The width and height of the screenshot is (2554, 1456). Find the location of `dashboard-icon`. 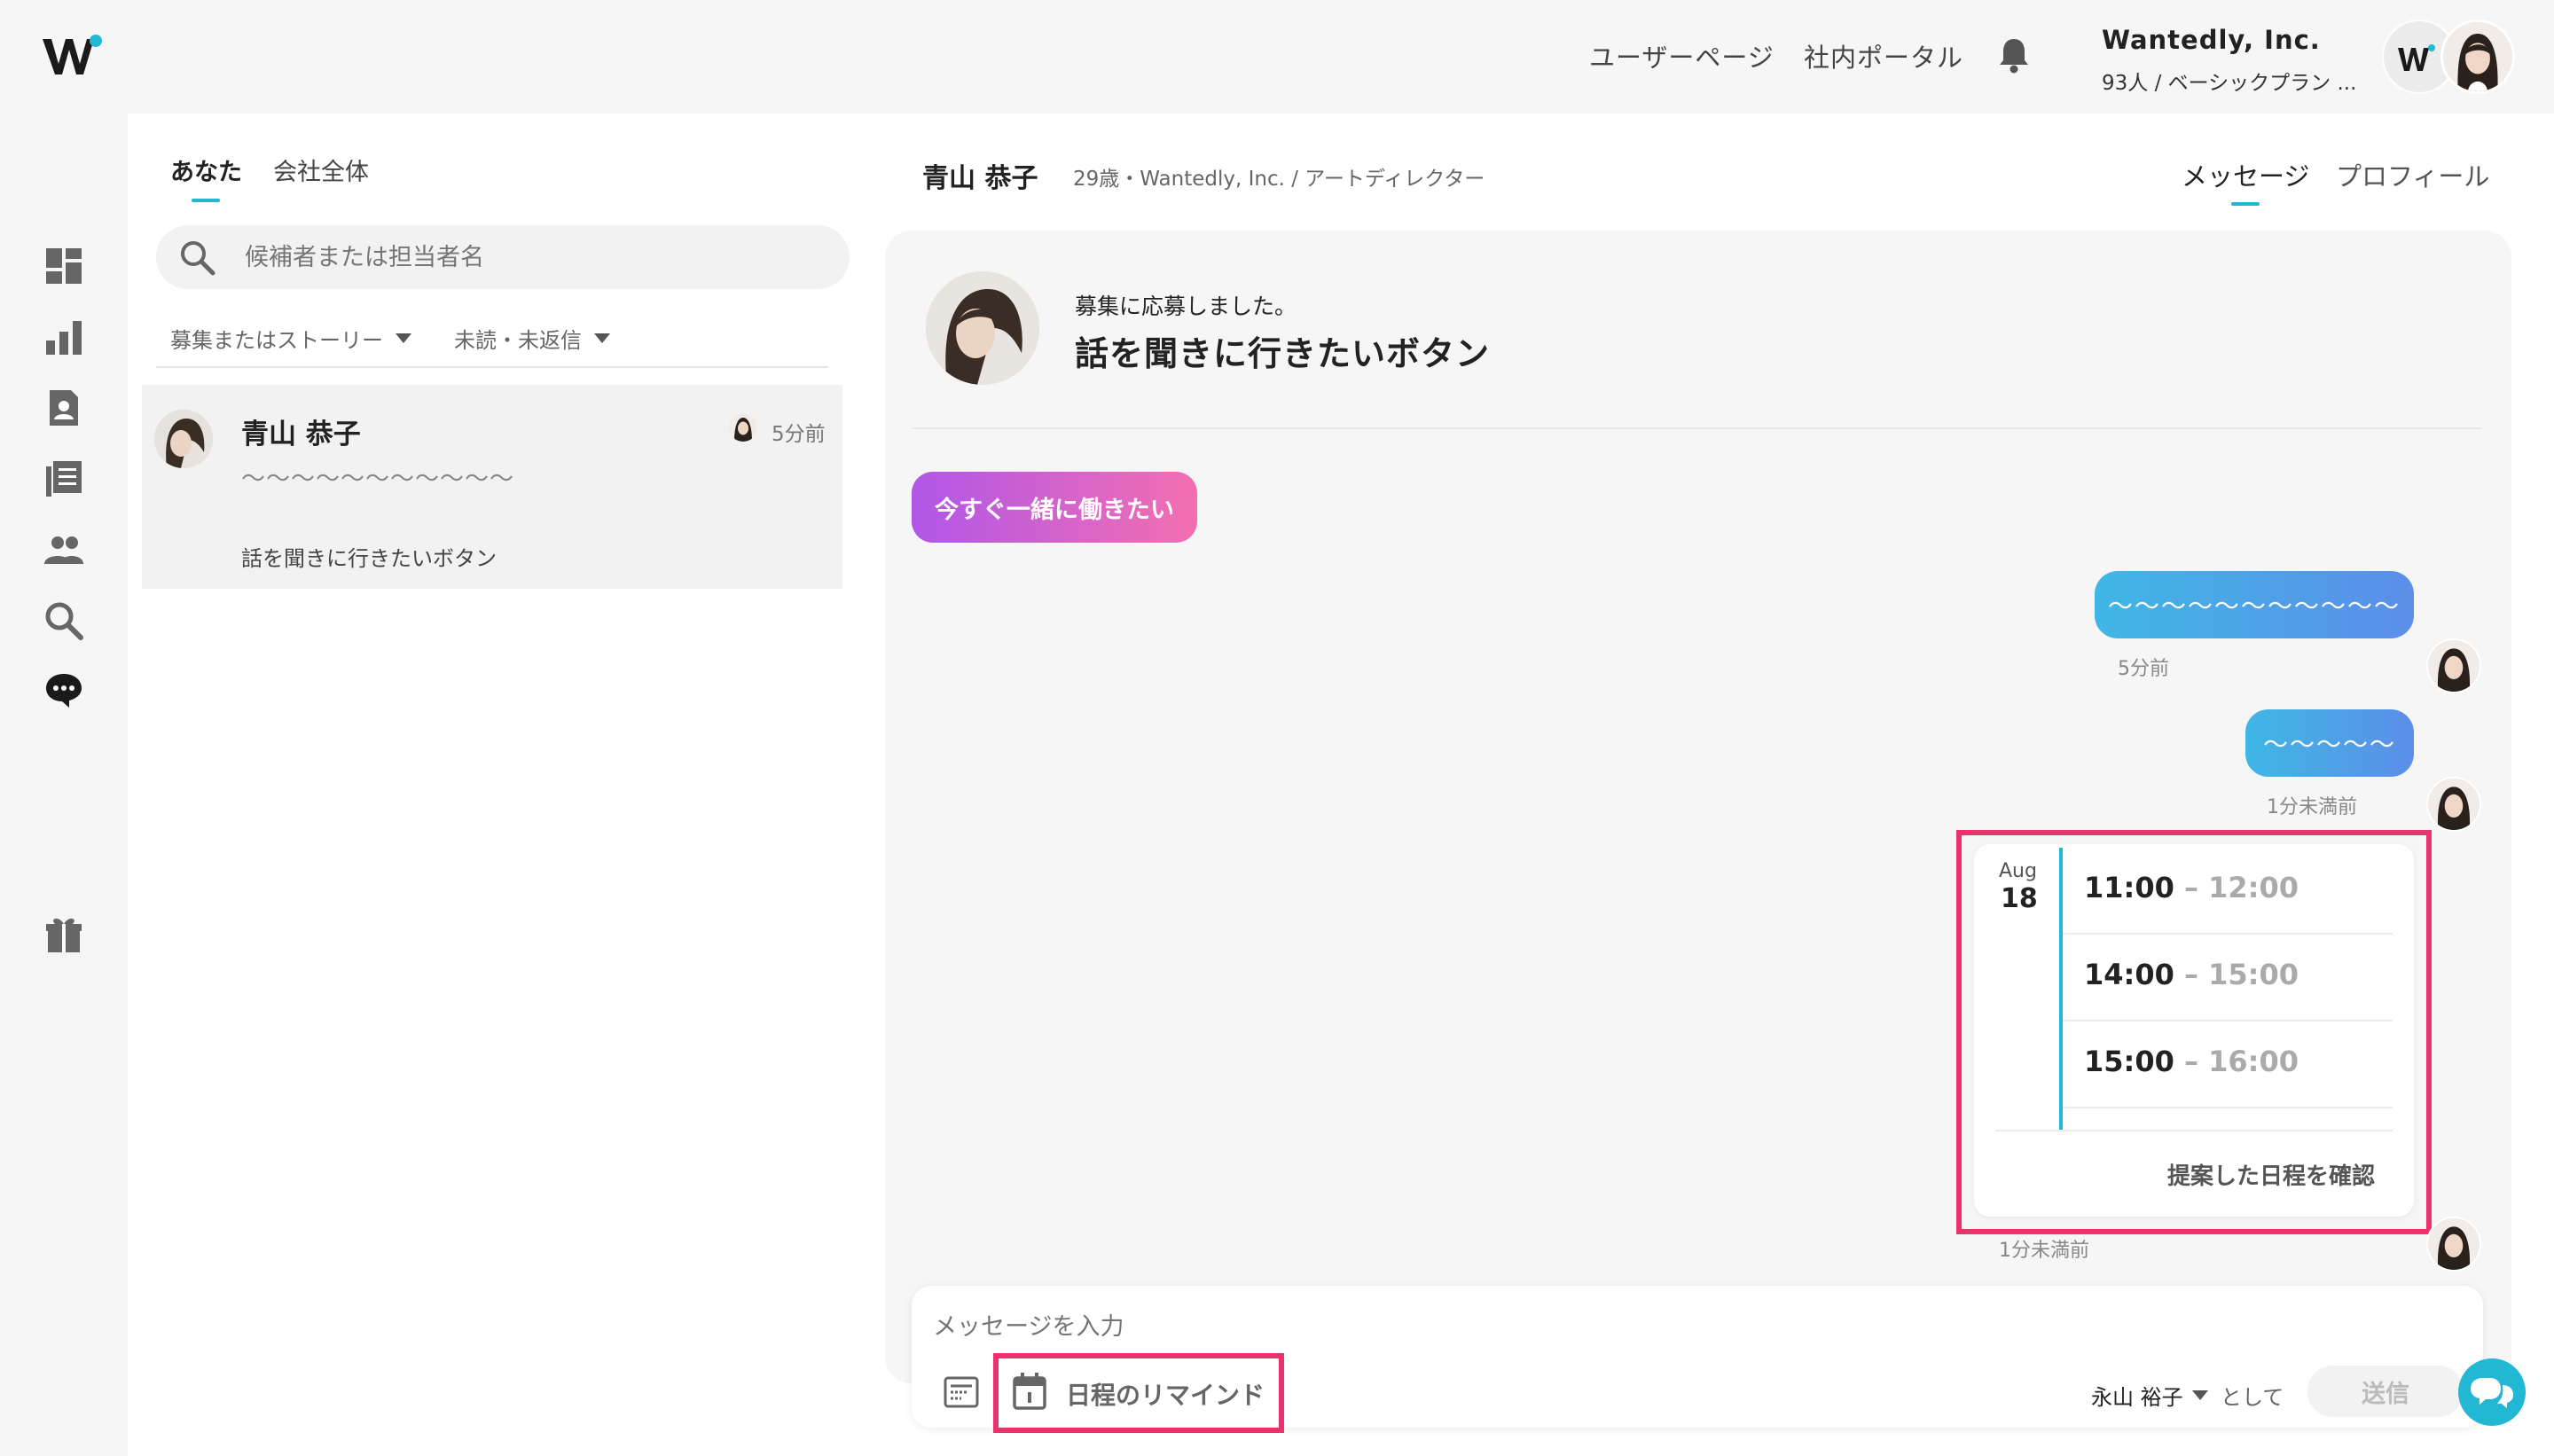

dashboard-icon is located at coordinates (64, 266).